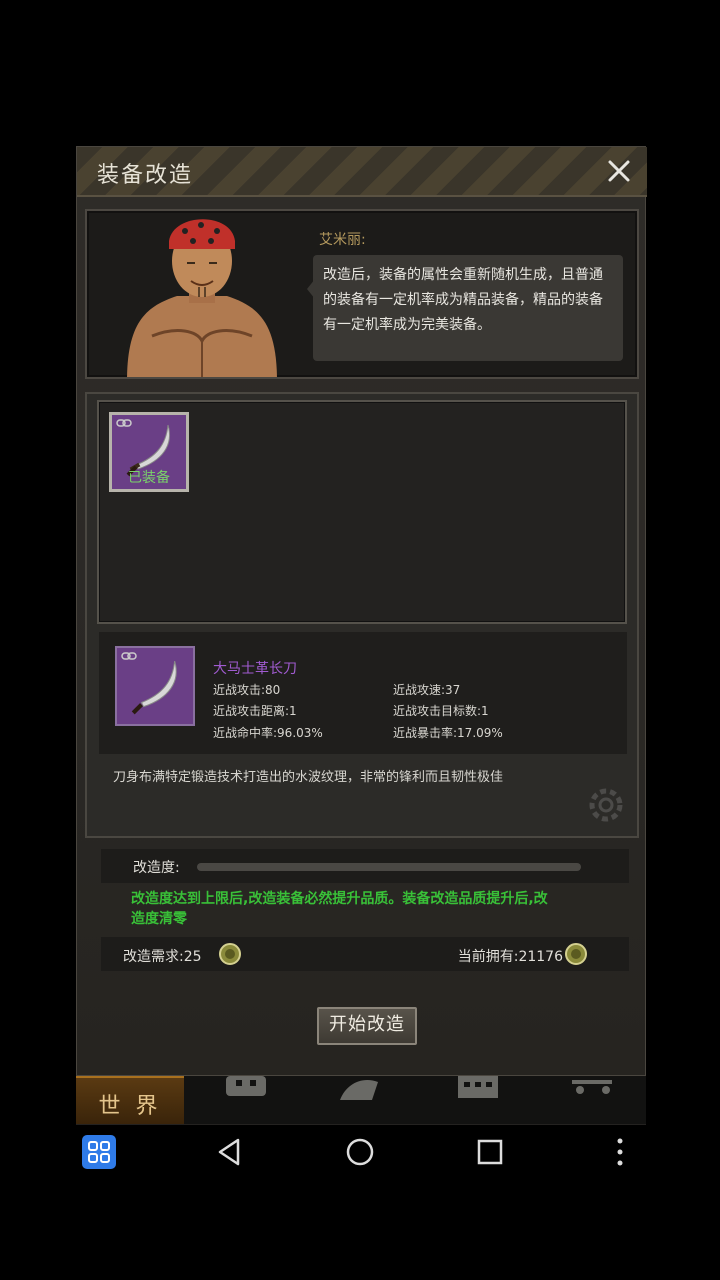  Describe the element at coordinates (149, 452) in the screenshot. I see `inventory-slot-scimitar: 已装备` at that location.